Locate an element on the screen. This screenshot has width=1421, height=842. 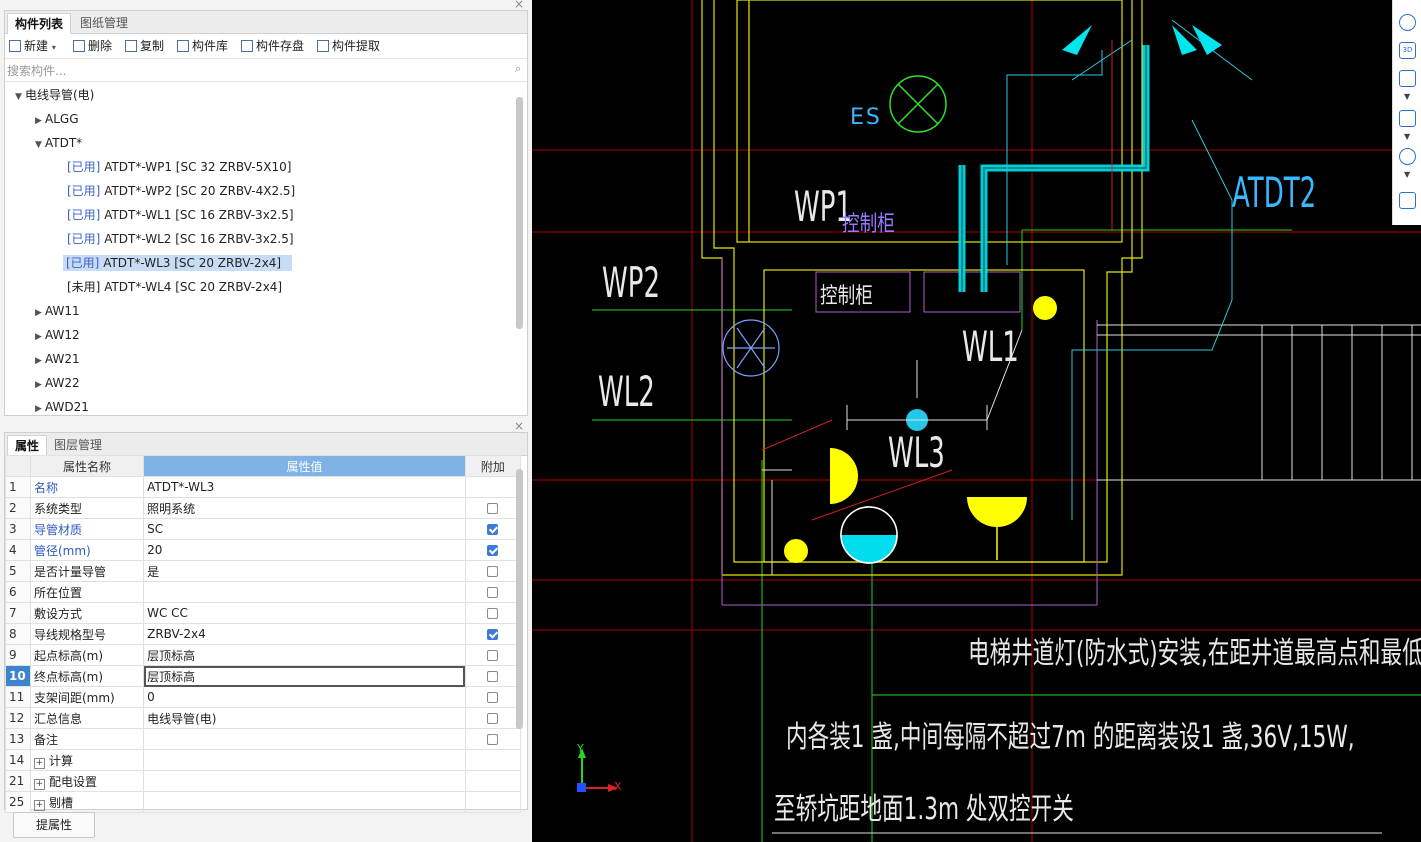
tree-group-aw11: ▶ AW11 is located at coordinates (57, 311).